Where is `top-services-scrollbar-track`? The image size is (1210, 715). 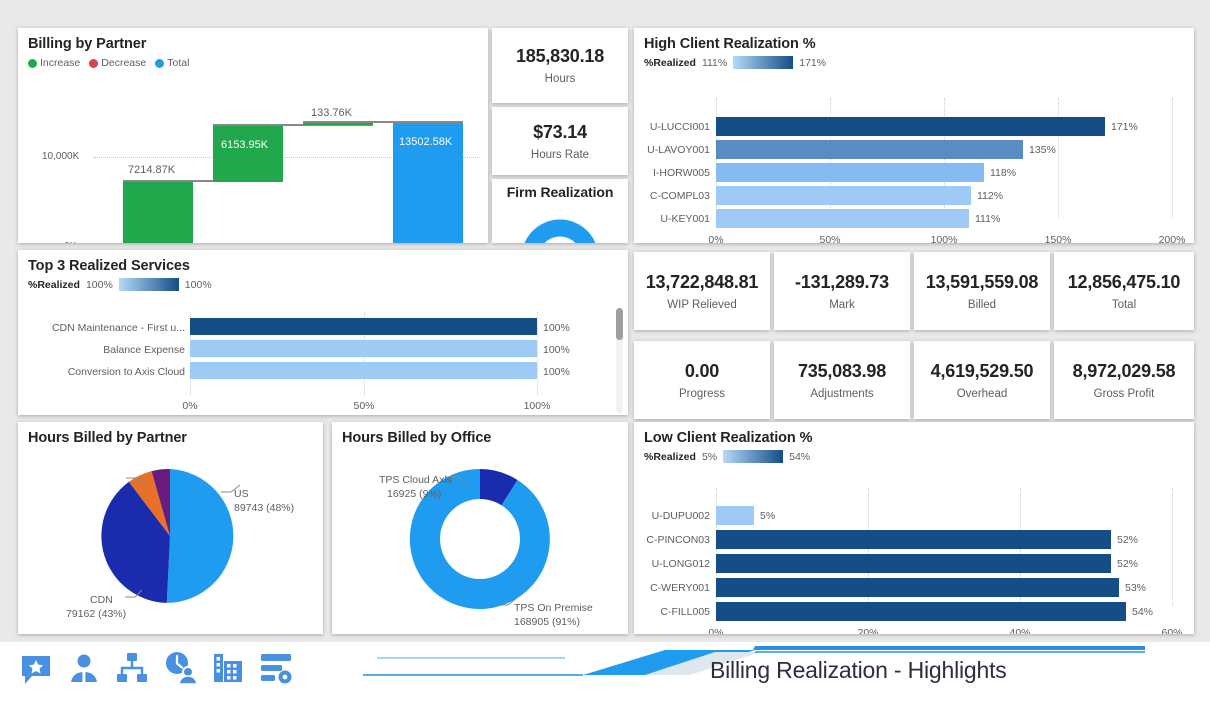 top-services-scrollbar-track is located at coordinates (619, 360).